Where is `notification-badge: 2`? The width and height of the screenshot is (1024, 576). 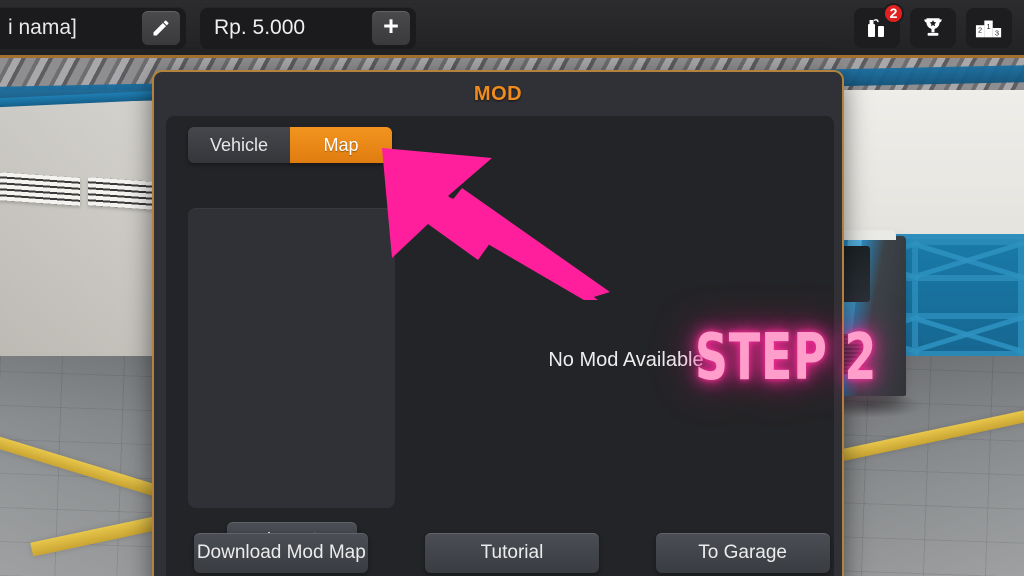
notification-badge: 2 is located at coordinates (893, 13).